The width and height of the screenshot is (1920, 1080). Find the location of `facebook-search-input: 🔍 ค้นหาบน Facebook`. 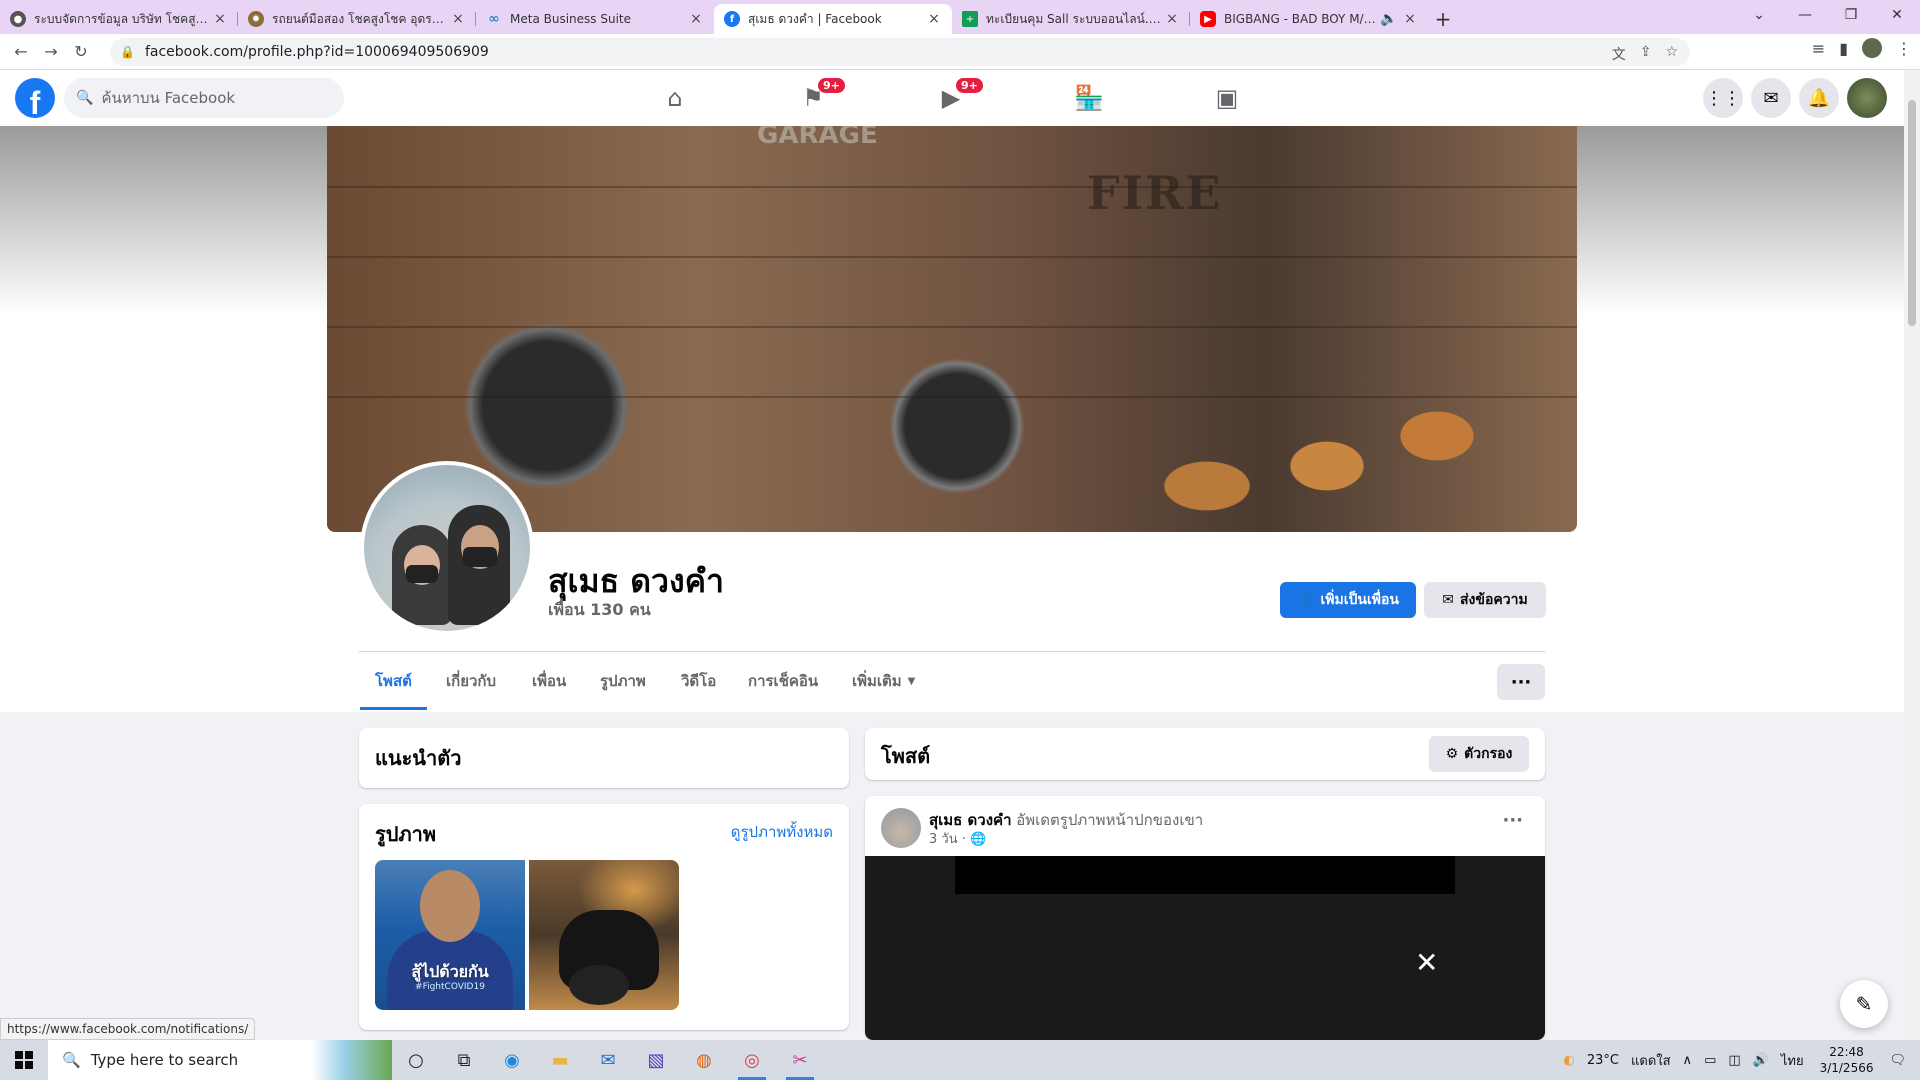

facebook-search-input: 🔍 ค้นหาบน Facebook is located at coordinates (204, 98).